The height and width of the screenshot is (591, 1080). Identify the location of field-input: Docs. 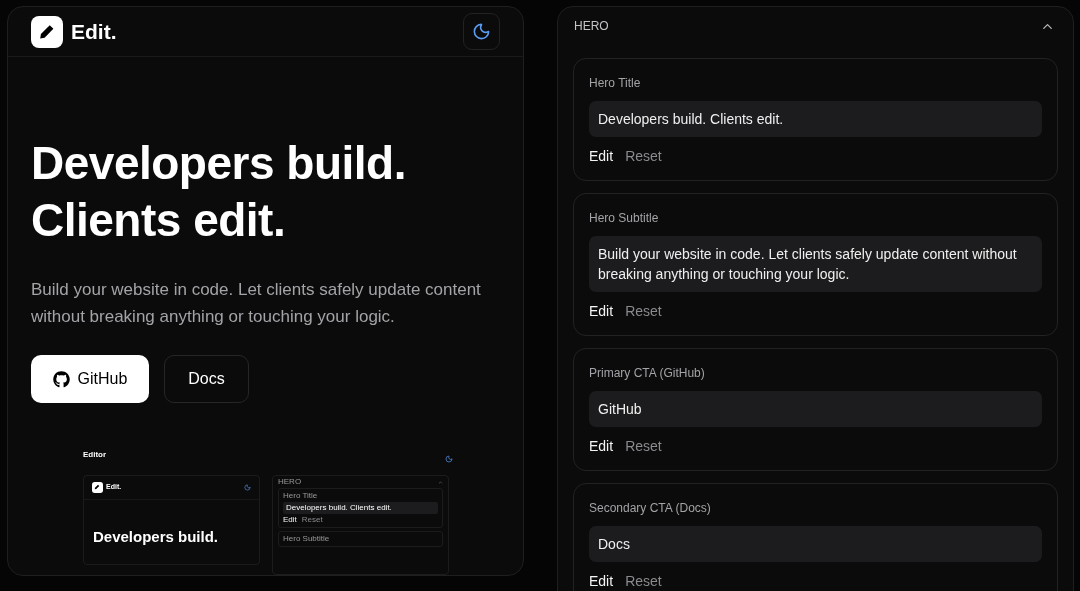
(815, 544).